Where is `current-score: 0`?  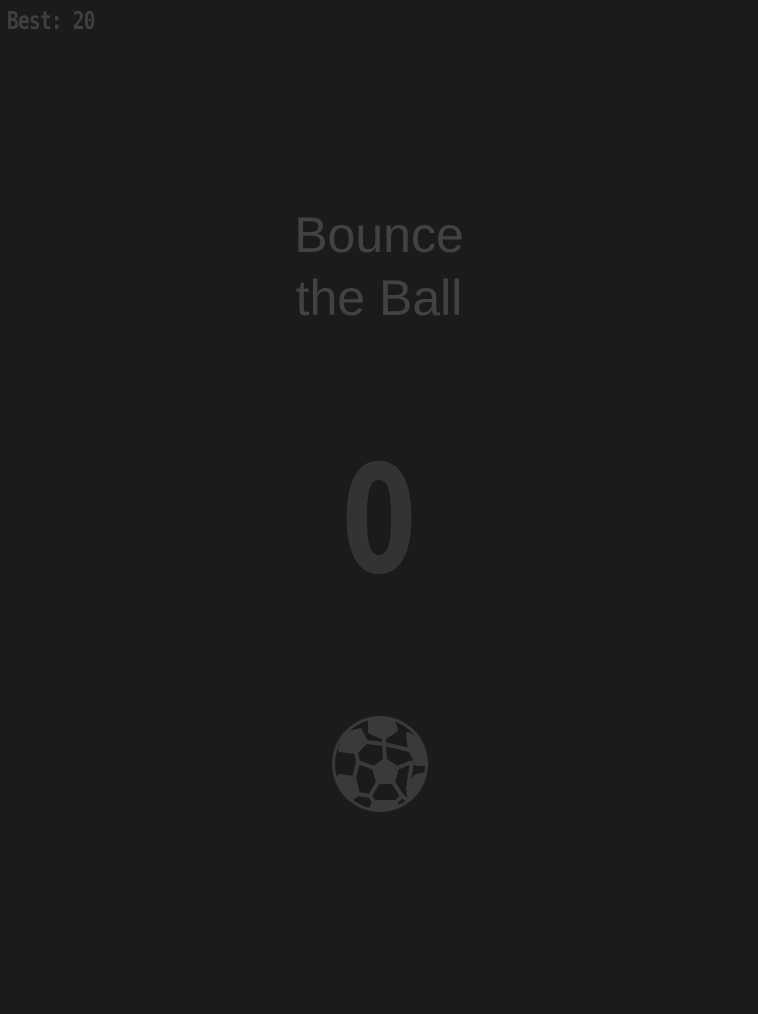 current-score: 0 is located at coordinates (379, 521).